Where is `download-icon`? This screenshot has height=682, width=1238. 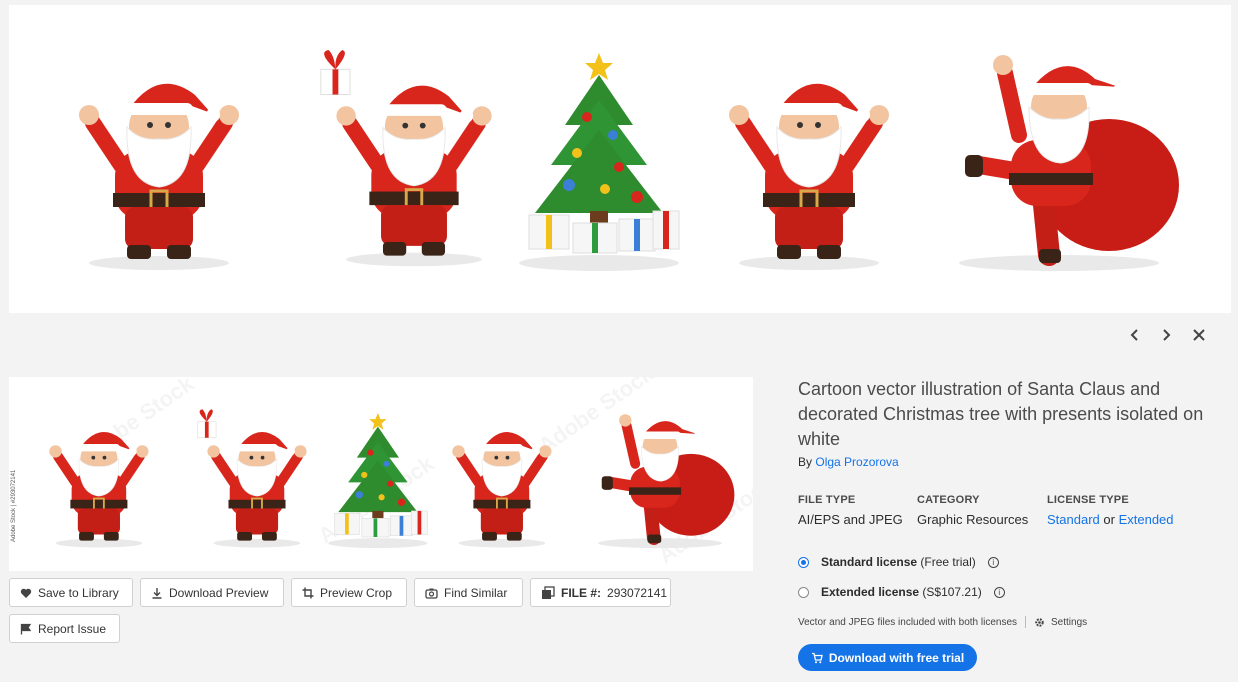
download-icon is located at coordinates (157, 593).